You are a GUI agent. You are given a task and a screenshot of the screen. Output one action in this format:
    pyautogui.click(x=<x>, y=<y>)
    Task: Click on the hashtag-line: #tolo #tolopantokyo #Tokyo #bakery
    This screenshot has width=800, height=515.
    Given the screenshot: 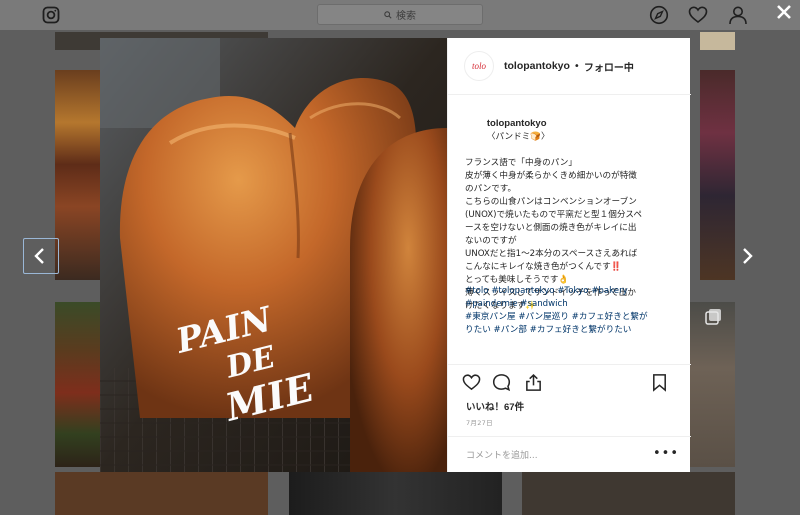 What is the action you would take?
    pyautogui.click(x=572, y=291)
    